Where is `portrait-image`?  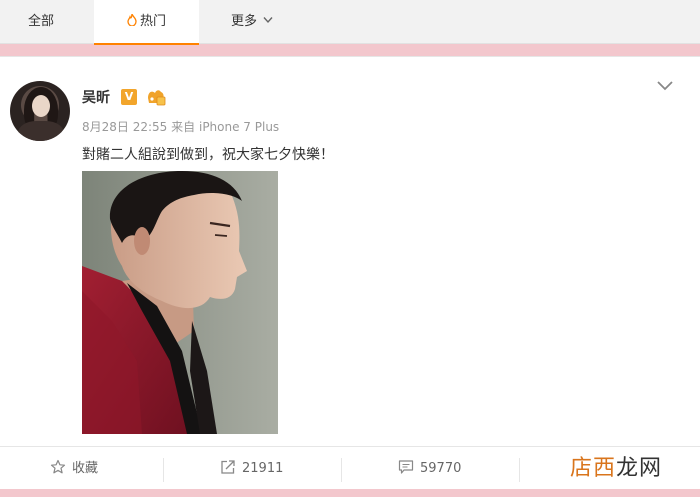 portrait-image is located at coordinates (180, 302).